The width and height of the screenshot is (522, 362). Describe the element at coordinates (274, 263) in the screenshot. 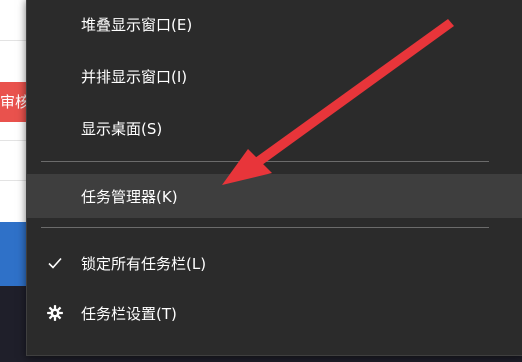

I see `menu-item-lock-all-taskbars: 锁定所有任务栏(L)` at that location.